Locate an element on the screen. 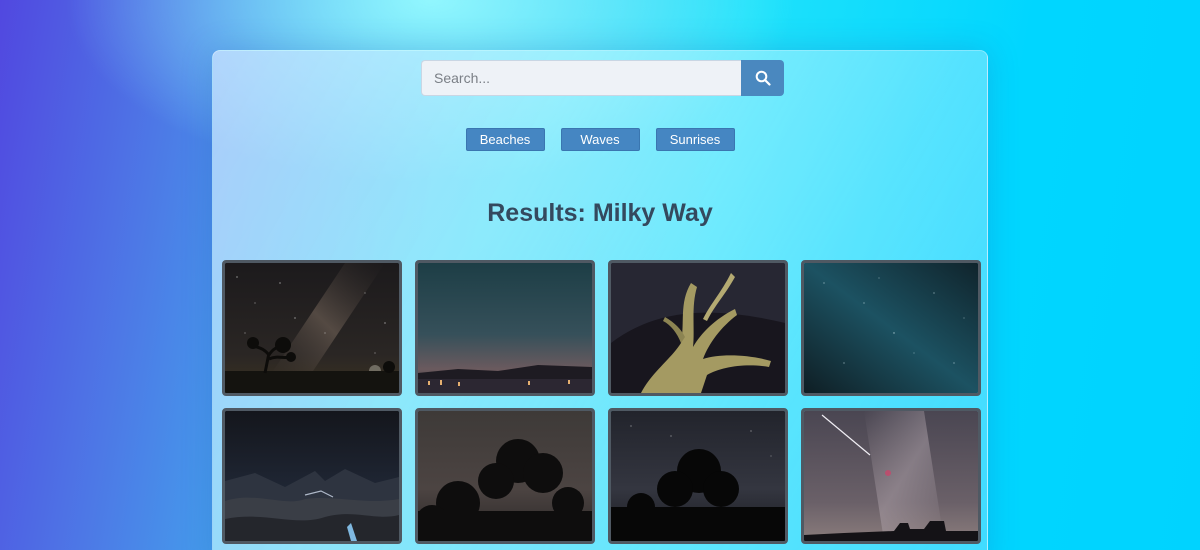  search-input is located at coordinates (581, 78).